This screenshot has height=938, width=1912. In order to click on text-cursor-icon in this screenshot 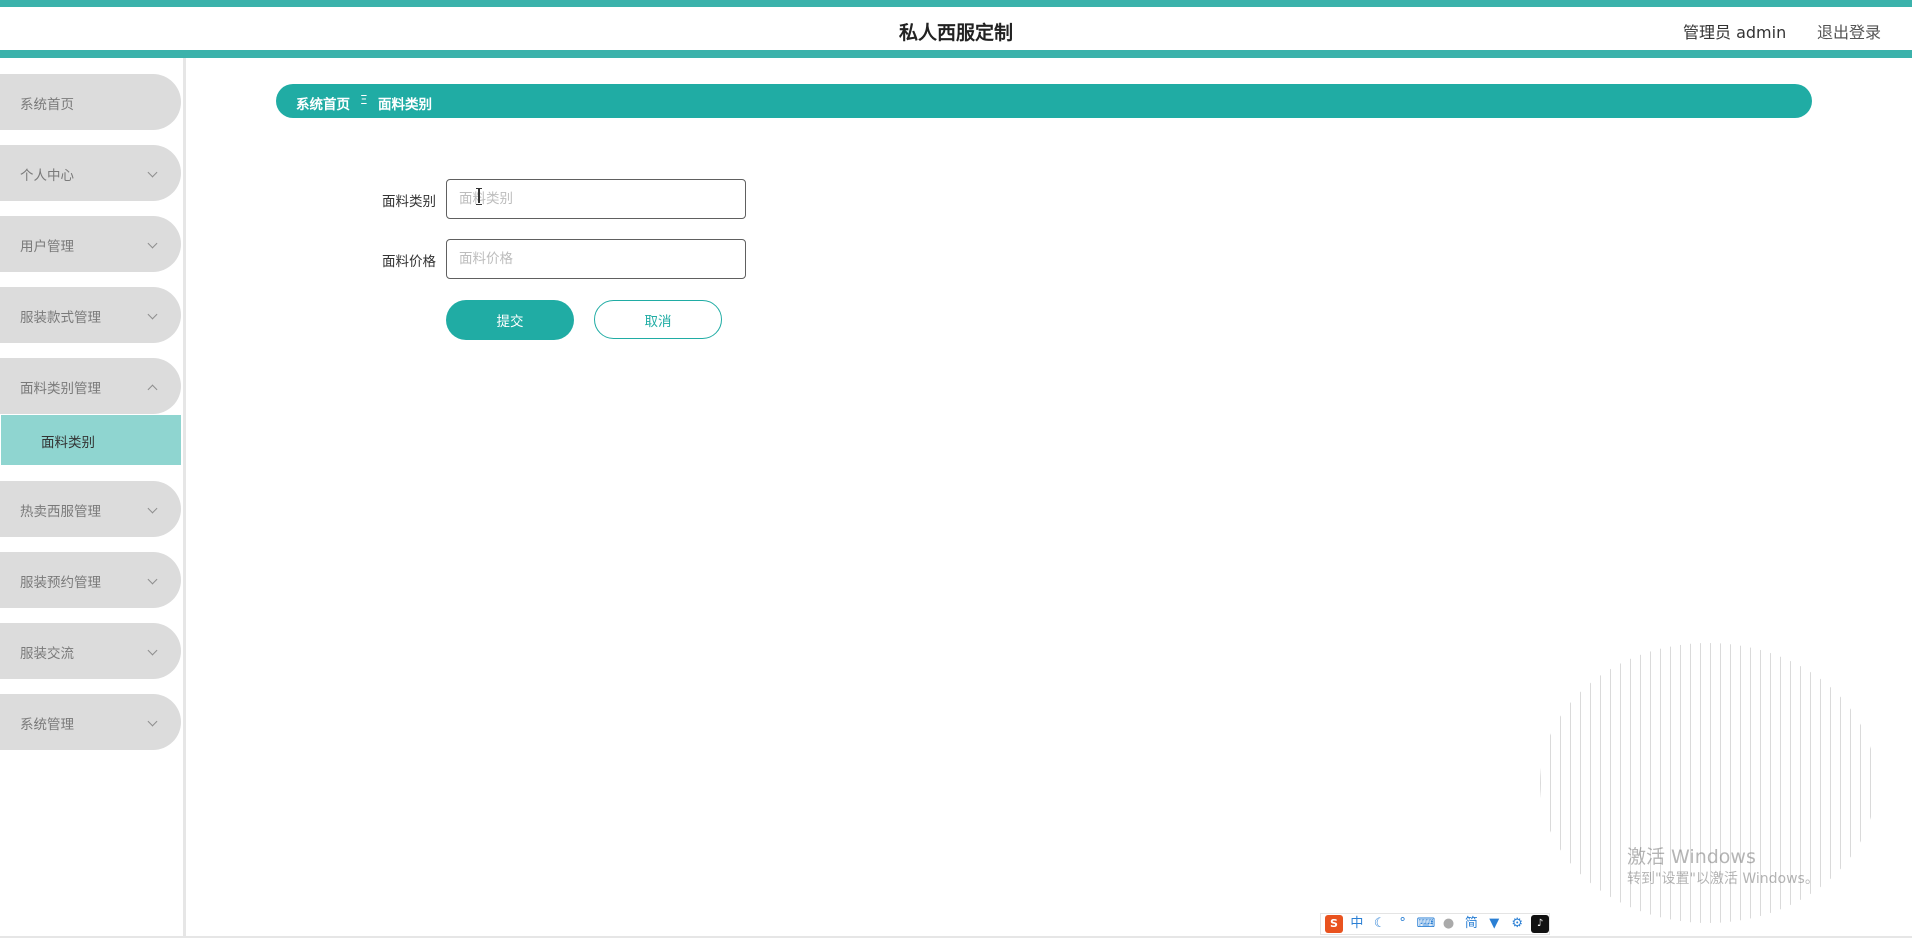, I will do `click(479, 196)`.